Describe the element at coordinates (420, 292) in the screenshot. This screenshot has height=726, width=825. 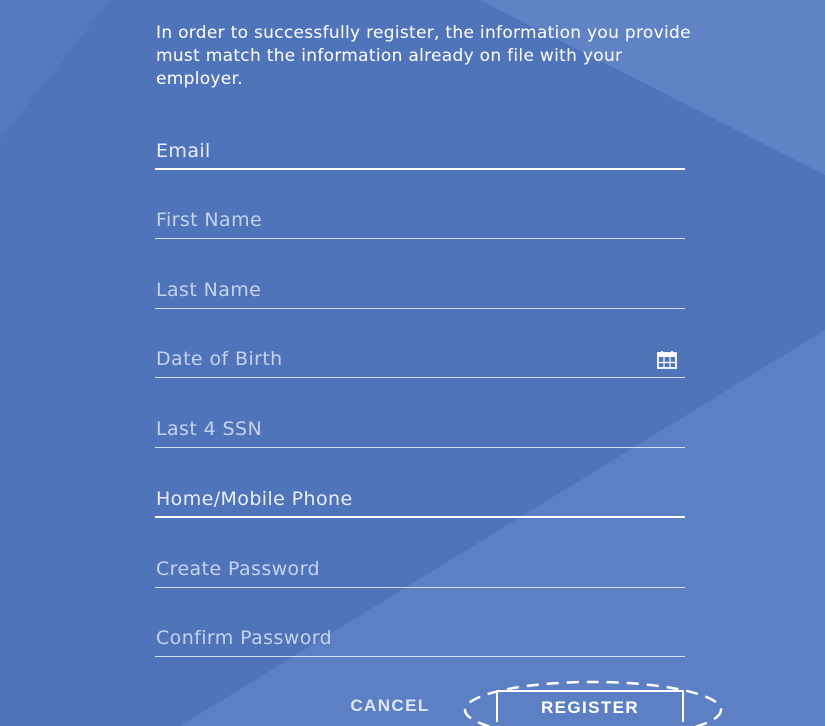
I see `last-name-field: Last Name` at that location.